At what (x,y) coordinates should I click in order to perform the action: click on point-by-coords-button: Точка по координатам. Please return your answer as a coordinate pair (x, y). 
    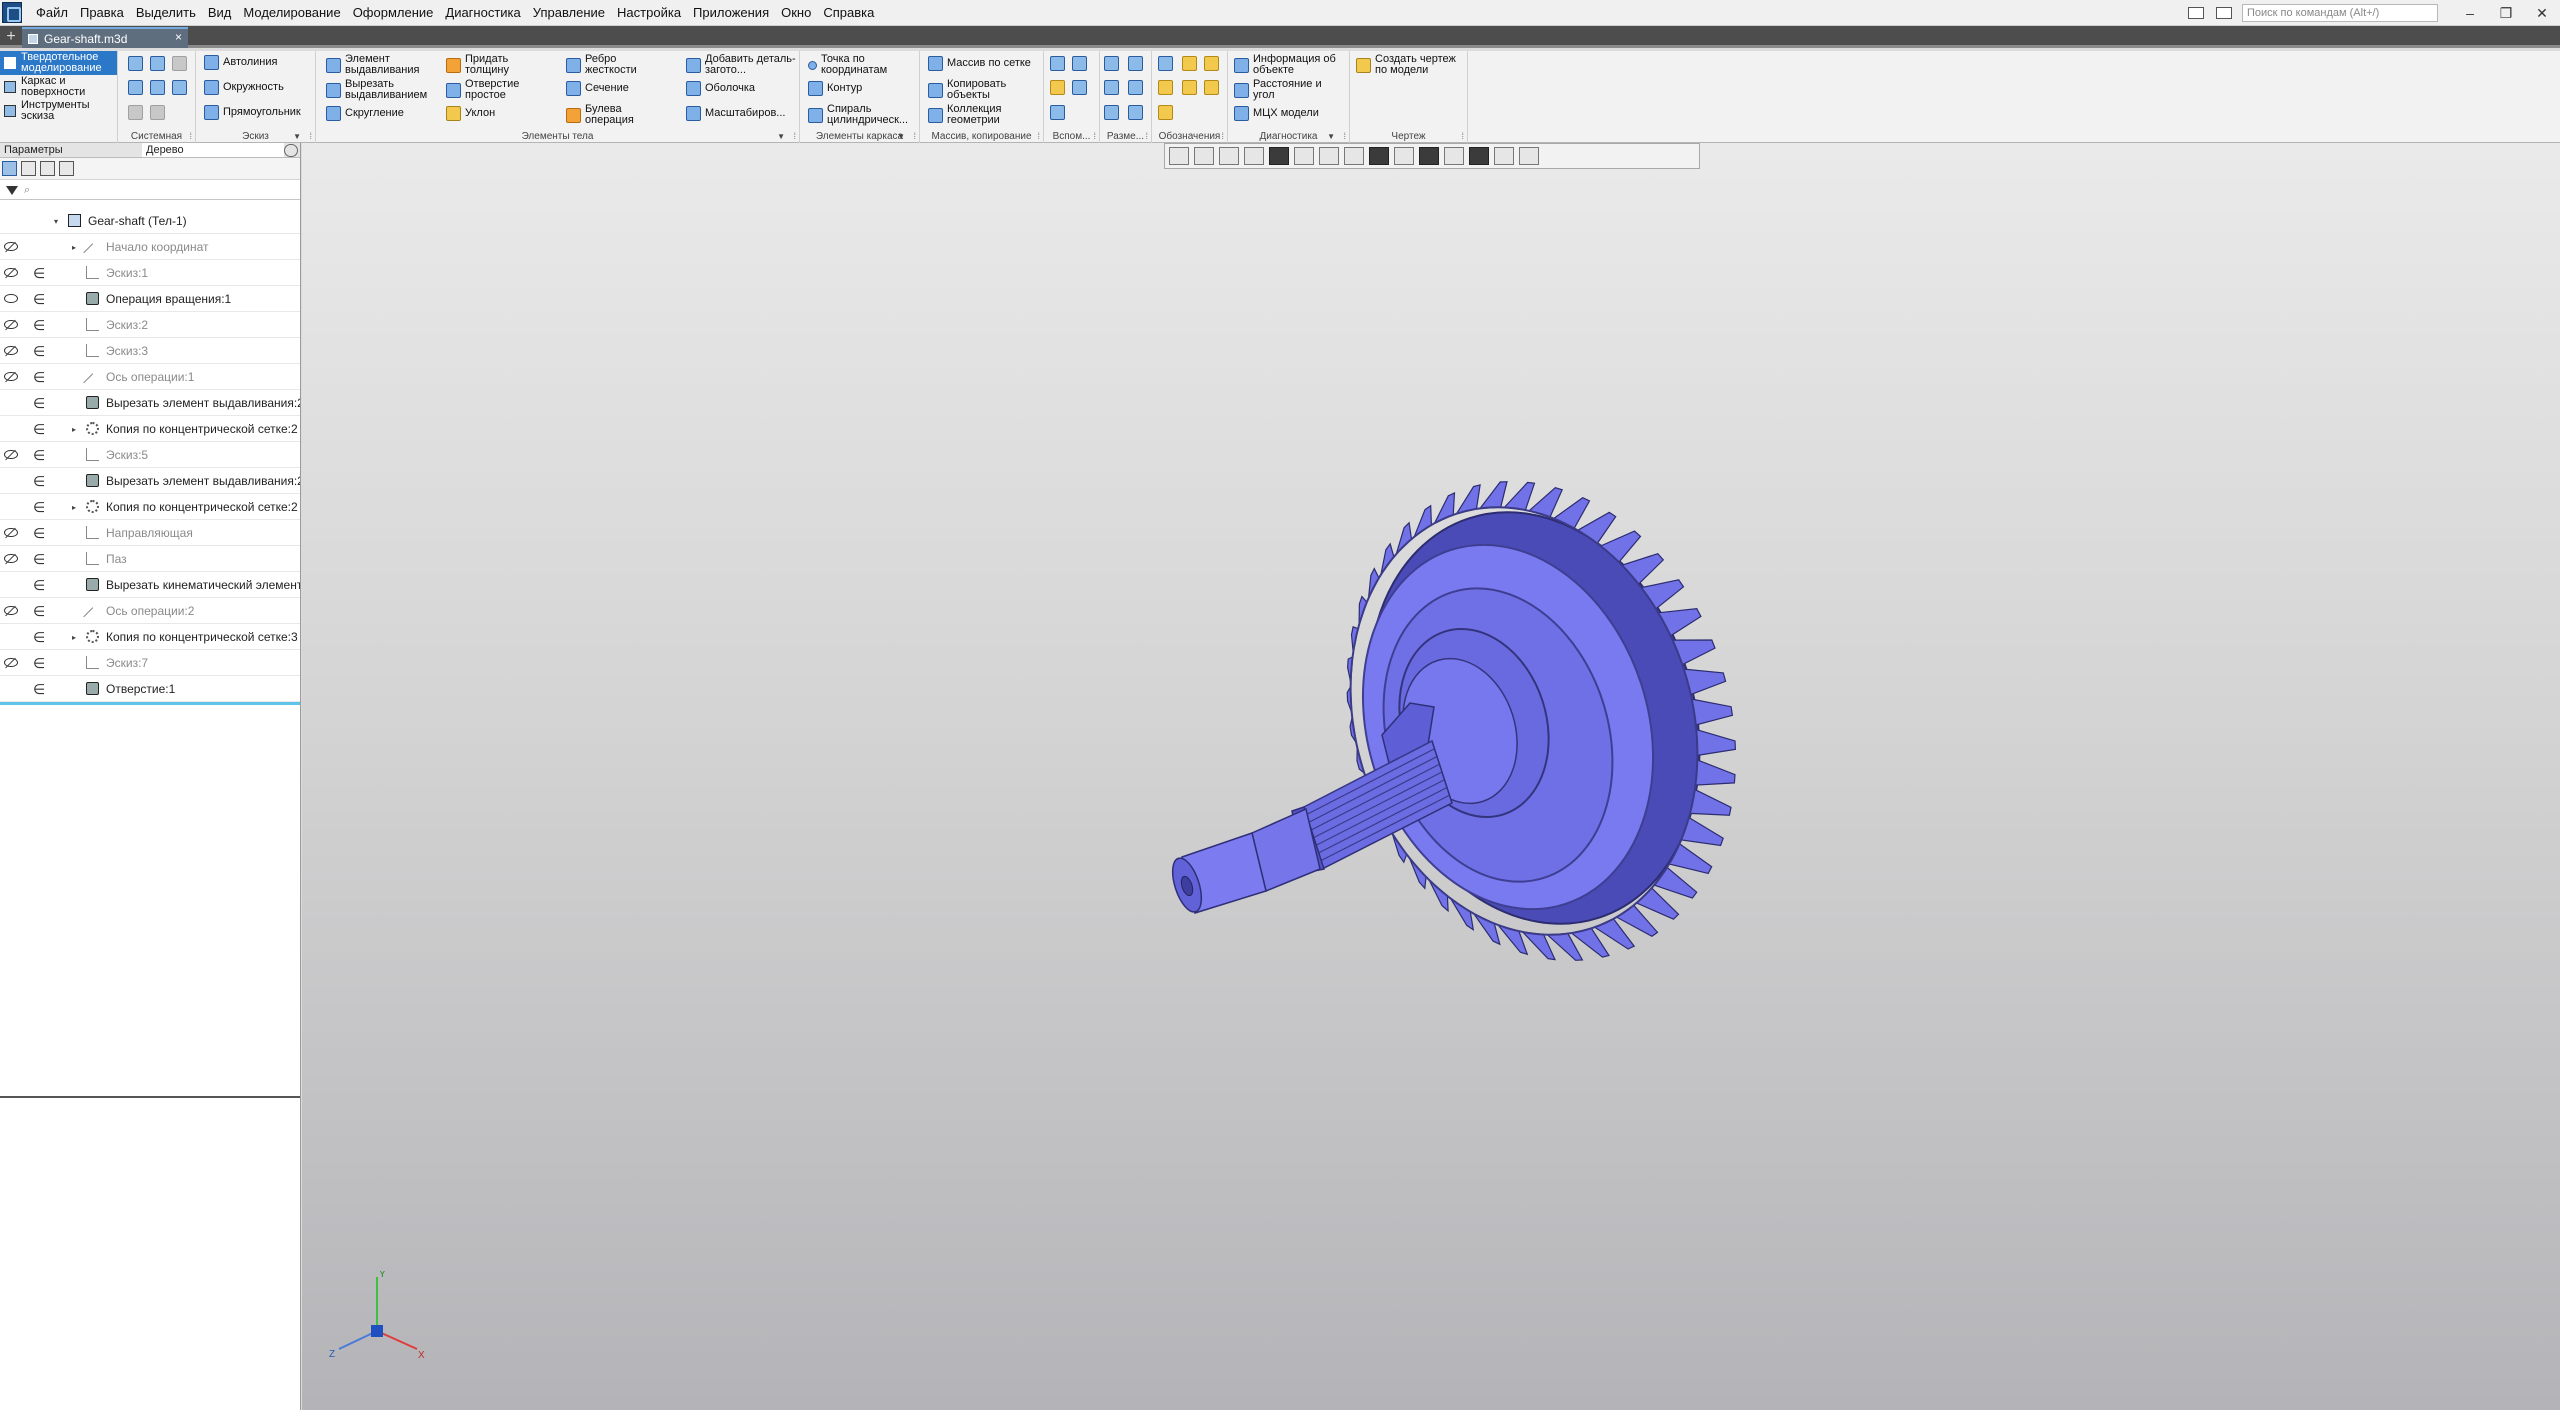
    Looking at the image, I should click on (857, 65).